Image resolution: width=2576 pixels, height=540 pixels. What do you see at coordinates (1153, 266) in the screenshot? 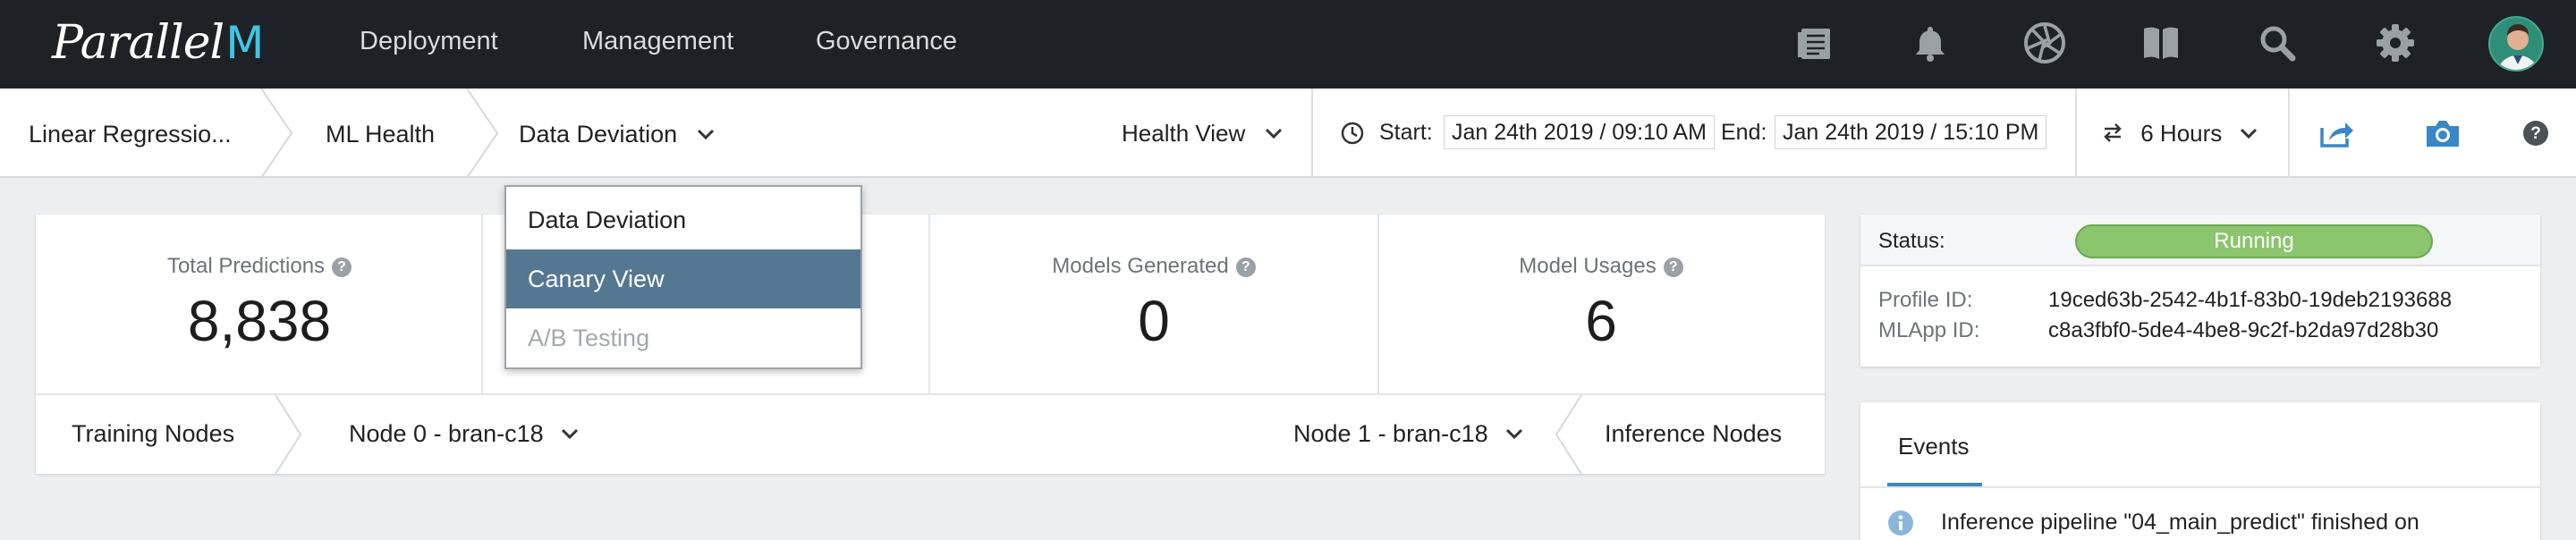
I see `metric-label: Models Generated?` at bounding box center [1153, 266].